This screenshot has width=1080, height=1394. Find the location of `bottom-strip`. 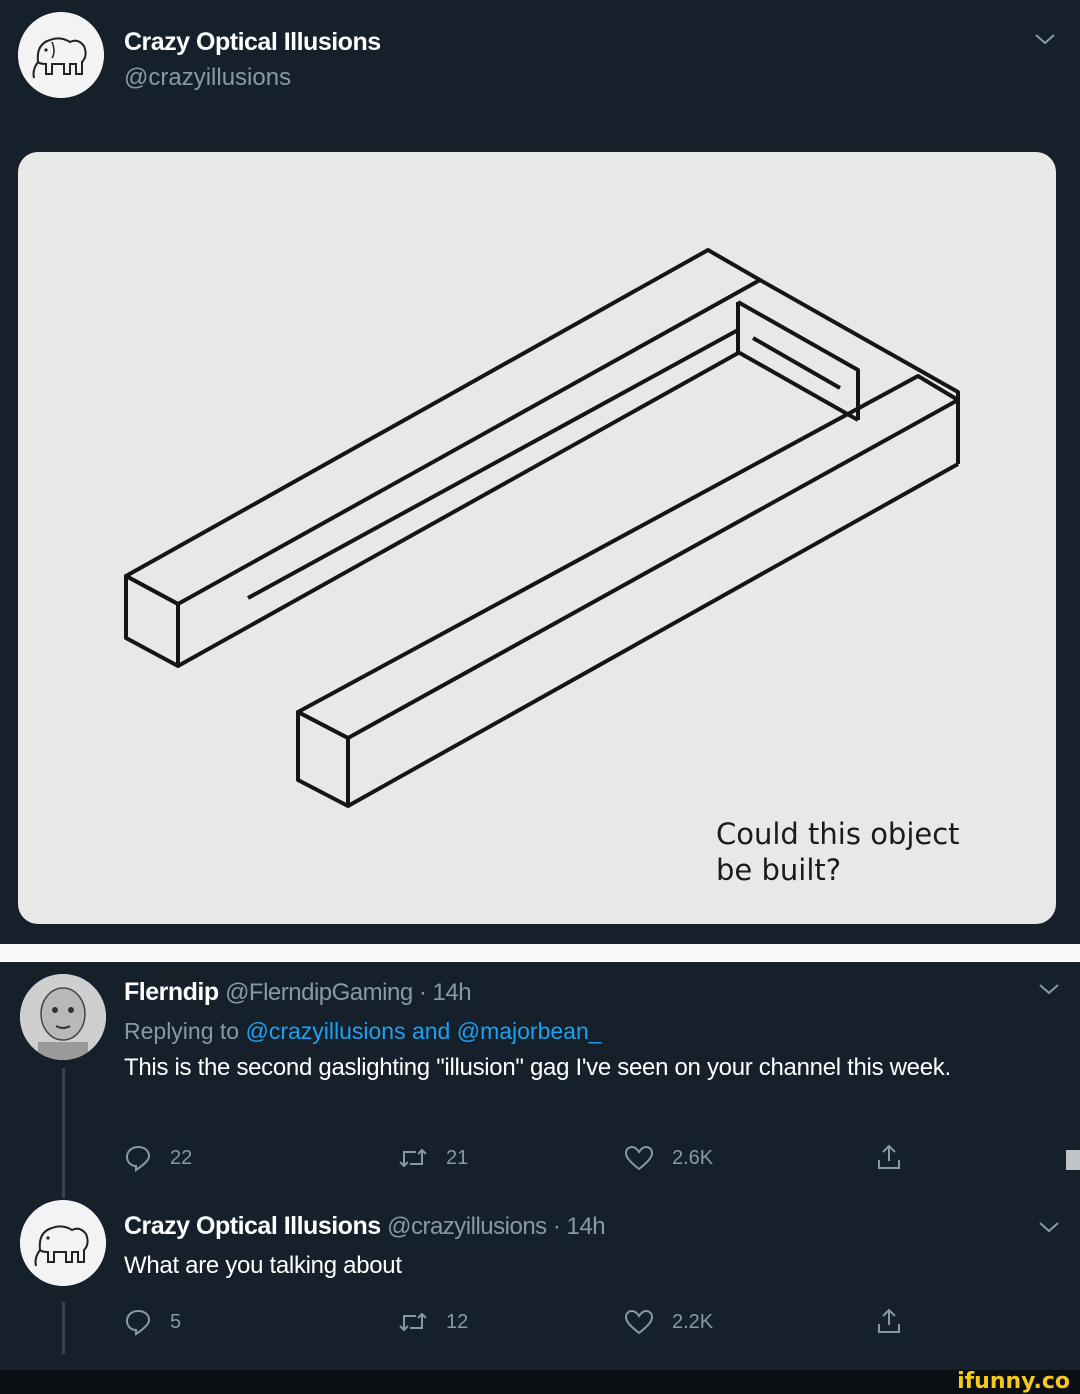

bottom-strip is located at coordinates (540, 1382).